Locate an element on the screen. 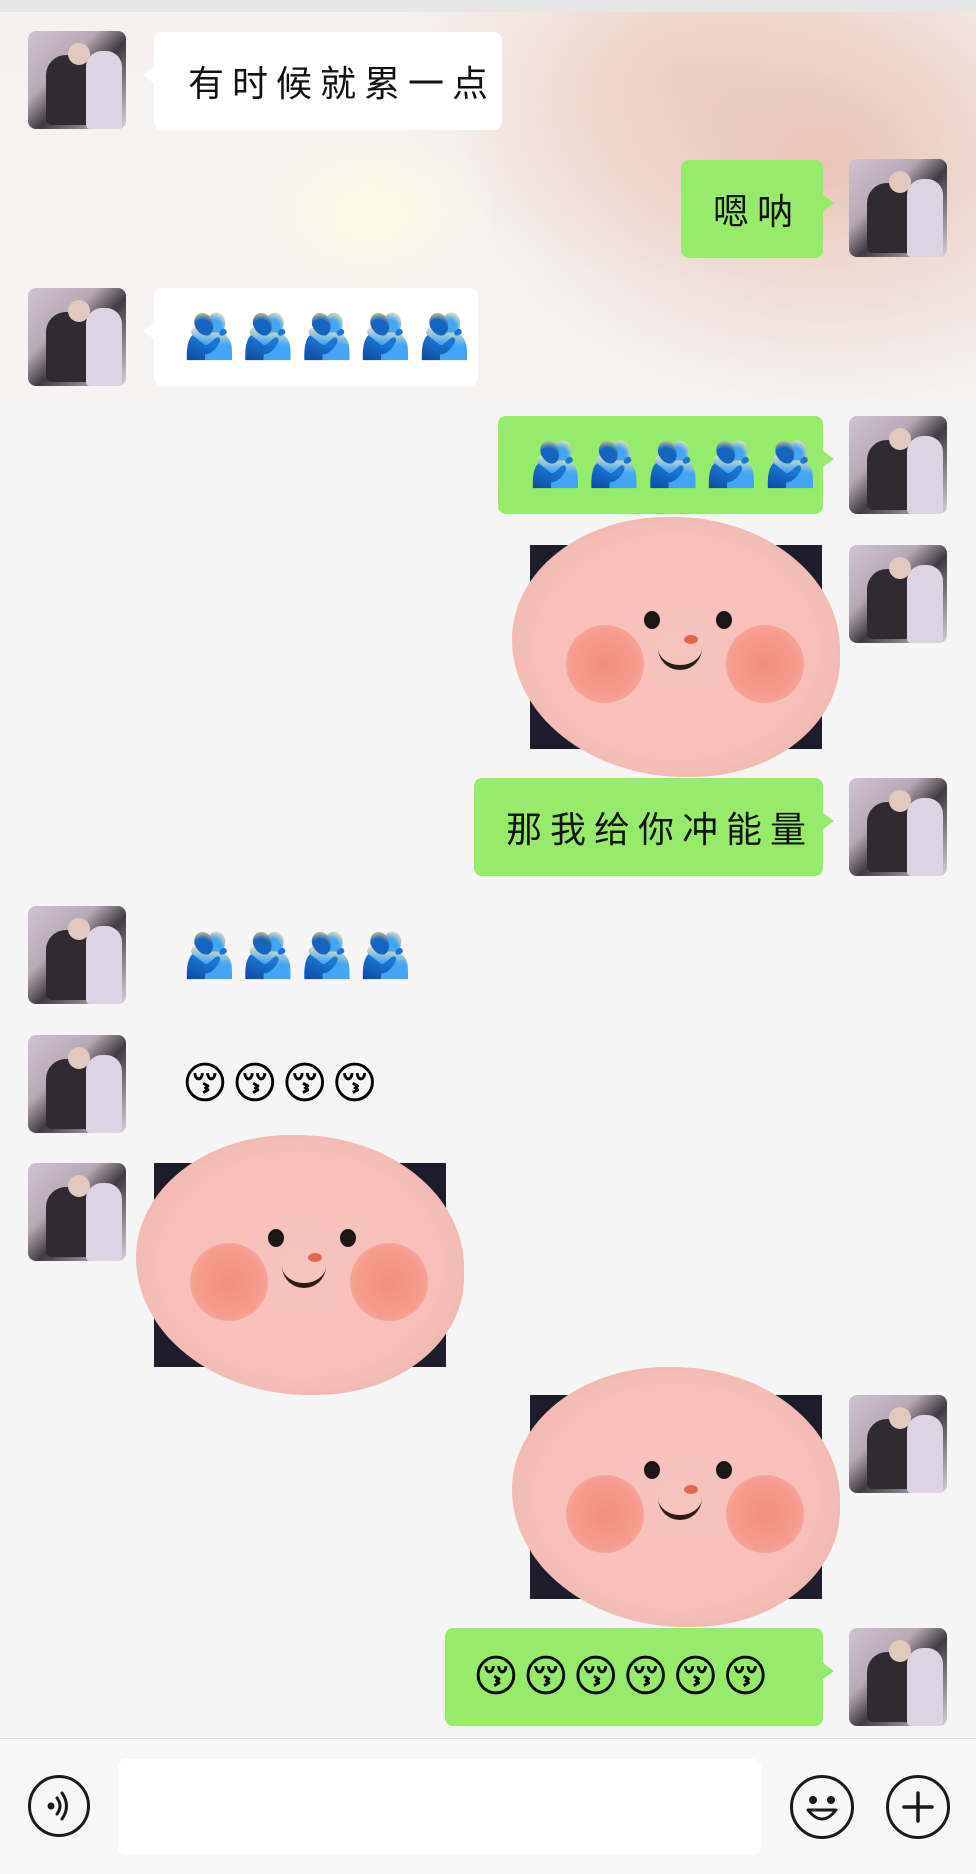  message-text: 嗯呐 is located at coordinates (757, 212).